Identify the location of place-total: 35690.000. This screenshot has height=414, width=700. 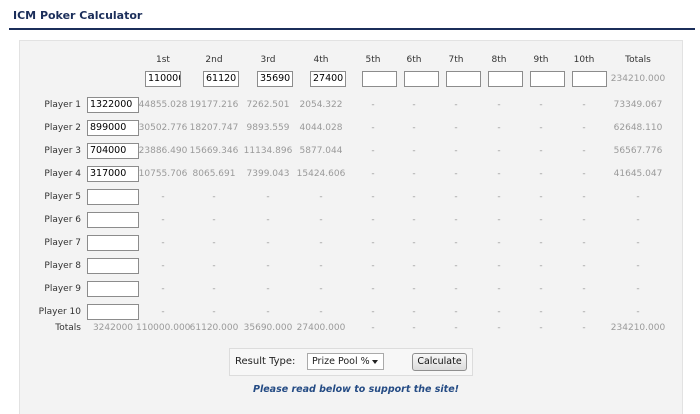
(268, 328).